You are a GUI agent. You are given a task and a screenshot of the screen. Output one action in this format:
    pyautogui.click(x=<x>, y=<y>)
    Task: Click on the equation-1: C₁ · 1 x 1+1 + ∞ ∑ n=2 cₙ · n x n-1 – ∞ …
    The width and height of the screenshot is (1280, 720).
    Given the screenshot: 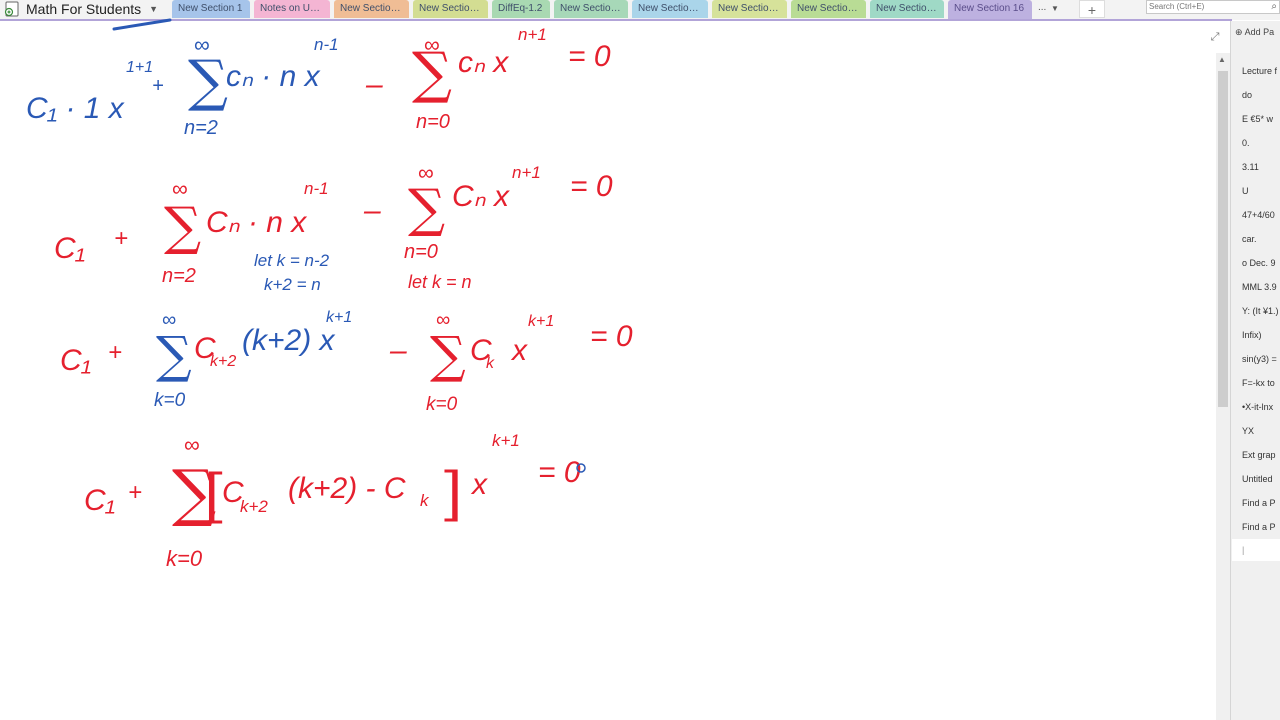 What is the action you would take?
    pyautogui.click(x=318, y=82)
    